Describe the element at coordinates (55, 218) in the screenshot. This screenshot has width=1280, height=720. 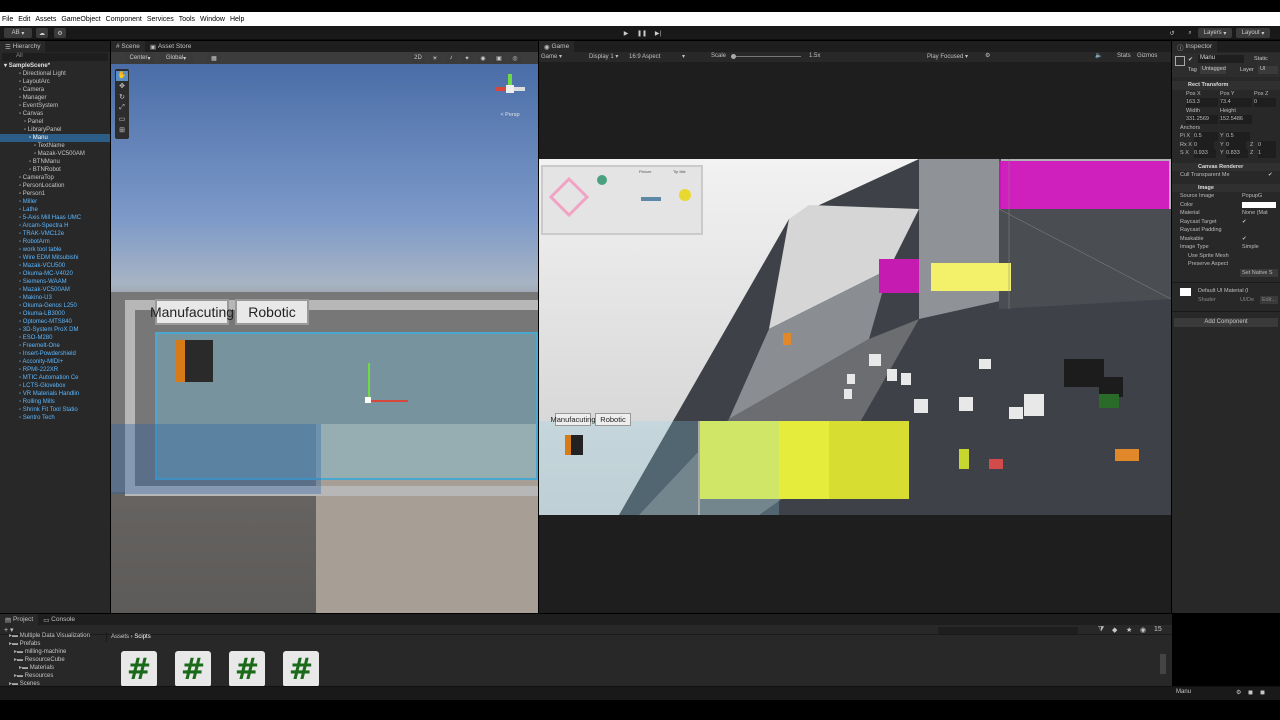
I see `hierarchy-item: ▫ 5-Axis Mill Haas UMC` at that location.